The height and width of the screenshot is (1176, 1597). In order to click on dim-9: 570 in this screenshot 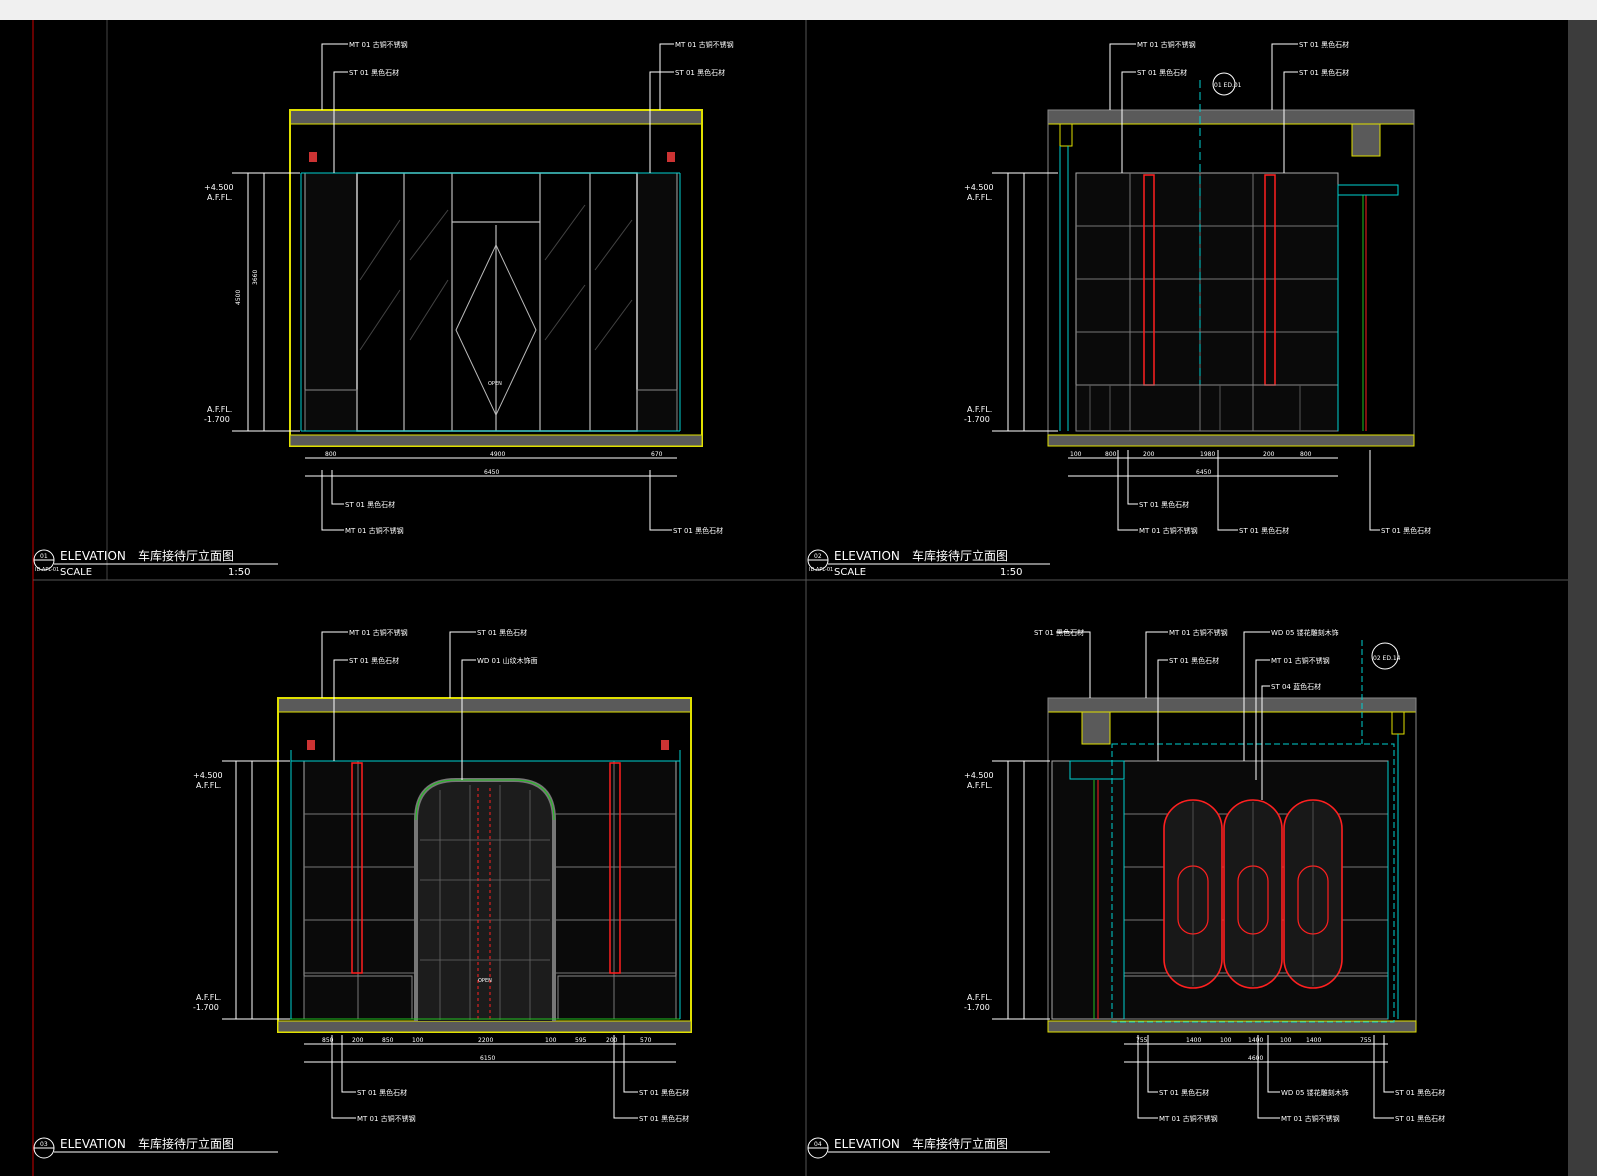, I will do `click(646, 1040)`.